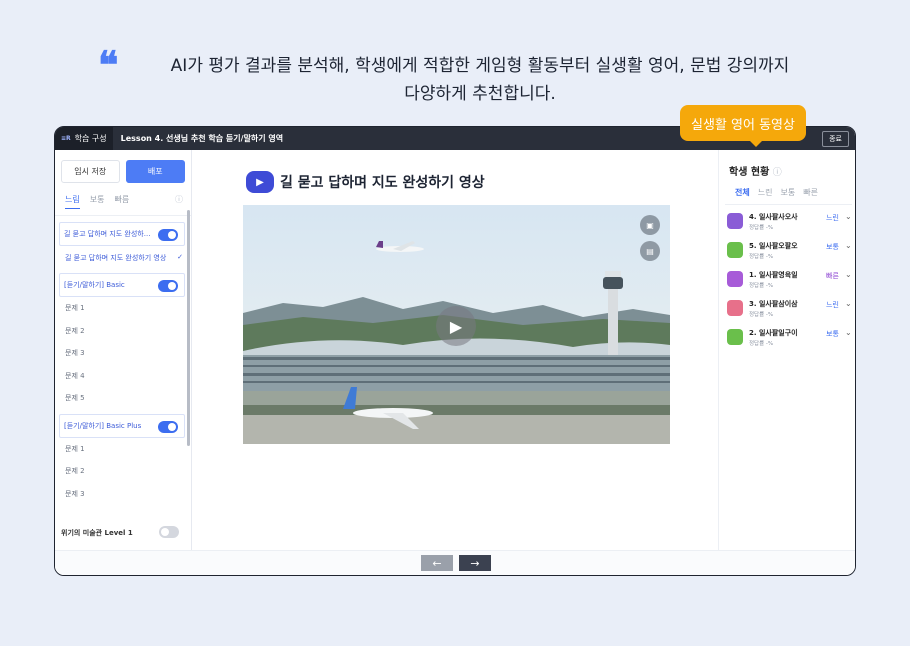 This screenshot has width=910, height=646. Describe the element at coordinates (790, 311) in the screenshot. I see `student-row: 3. 일사팔삼이삼정답률 -% 느린 ⌄` at that location.